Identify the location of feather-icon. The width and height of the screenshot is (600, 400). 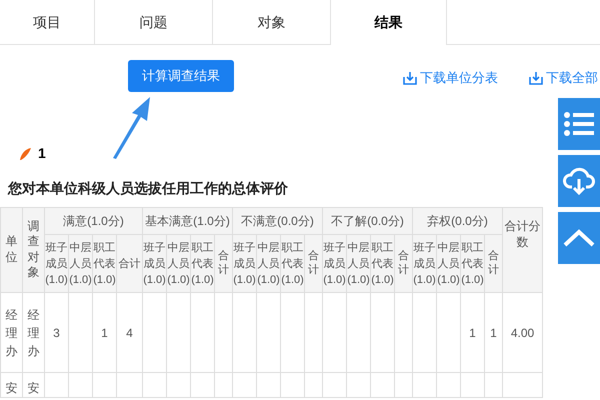
(25, 153).